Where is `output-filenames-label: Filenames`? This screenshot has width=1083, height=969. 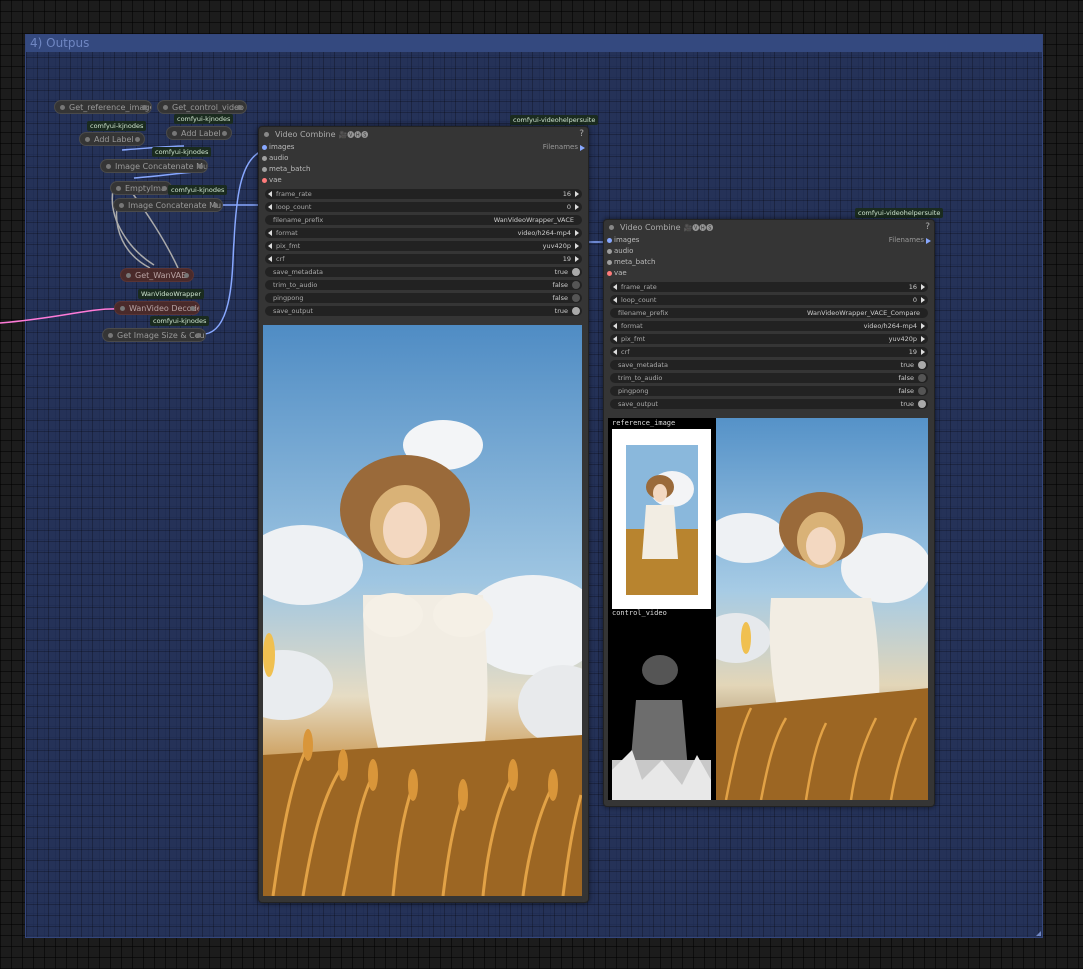
output-filenames-label: Filenames is located at coordinates (560, 147).